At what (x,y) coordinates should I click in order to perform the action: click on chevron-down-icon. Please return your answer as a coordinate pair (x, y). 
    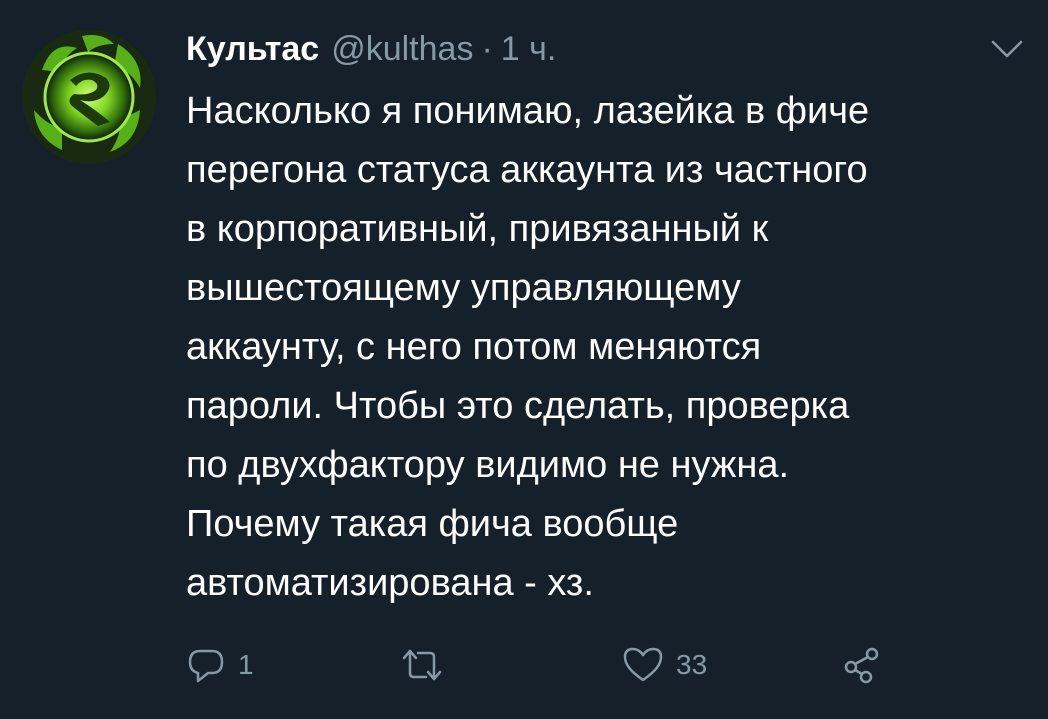
    Looking at the image, I should click on (1007, 49).